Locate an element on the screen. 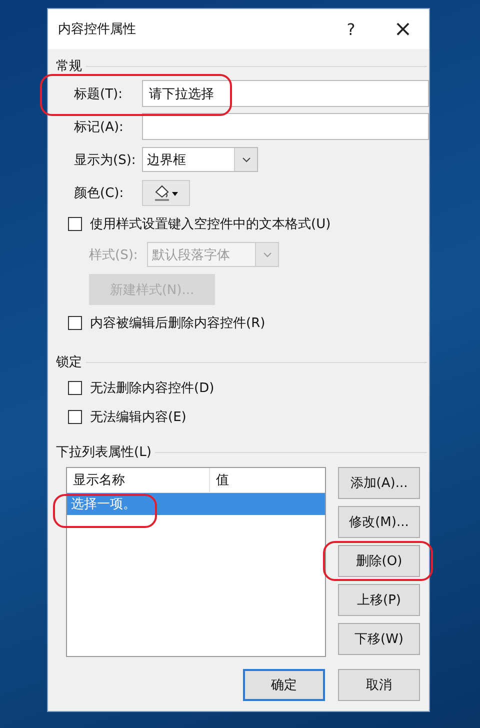 Image resolution: width=480 pixels, height=728 pixels. paint-bucket-icon is located at coordinates (166, 193).